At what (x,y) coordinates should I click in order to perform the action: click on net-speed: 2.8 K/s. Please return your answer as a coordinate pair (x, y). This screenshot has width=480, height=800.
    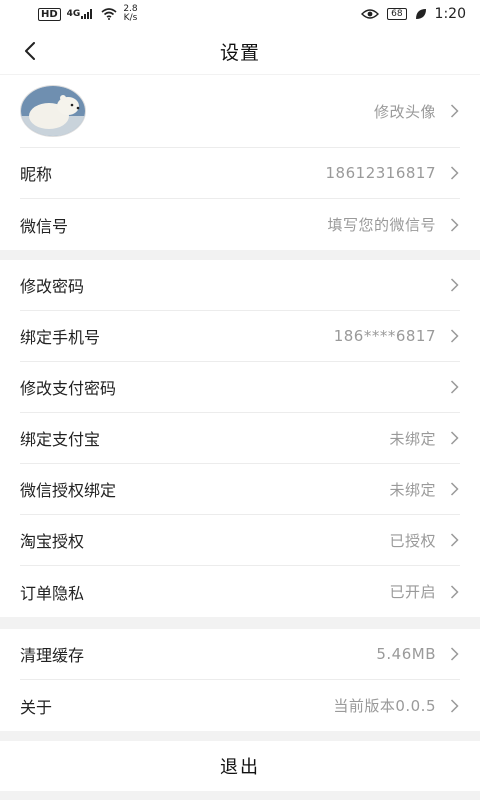
    Looking at the image, I should click on (130, 14).